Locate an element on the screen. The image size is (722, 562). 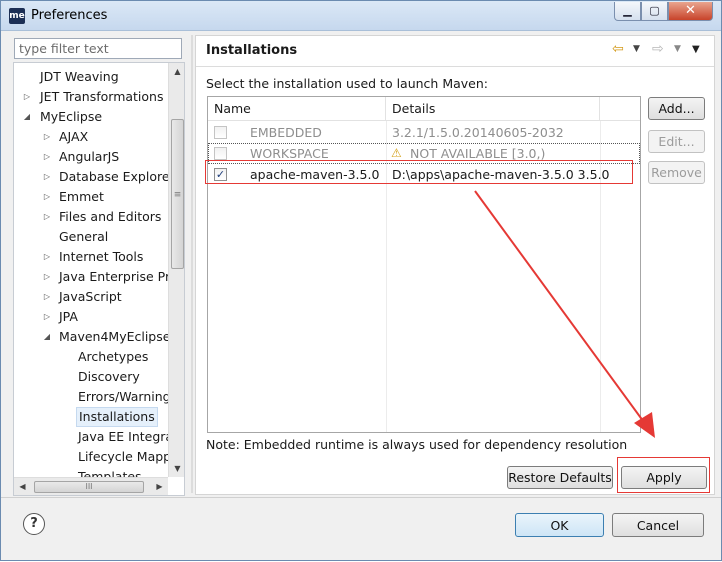
filter-input is located at coordinates (98, 48).